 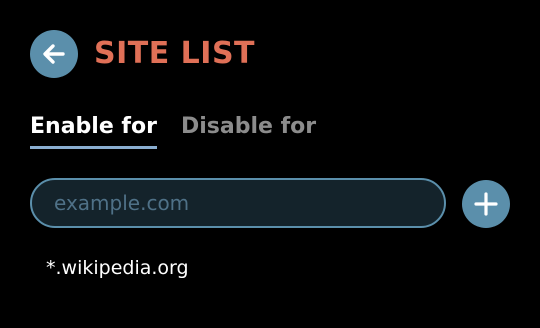 I want to click on list-item: *.wikipedia.org, so click(x=117, y=268).